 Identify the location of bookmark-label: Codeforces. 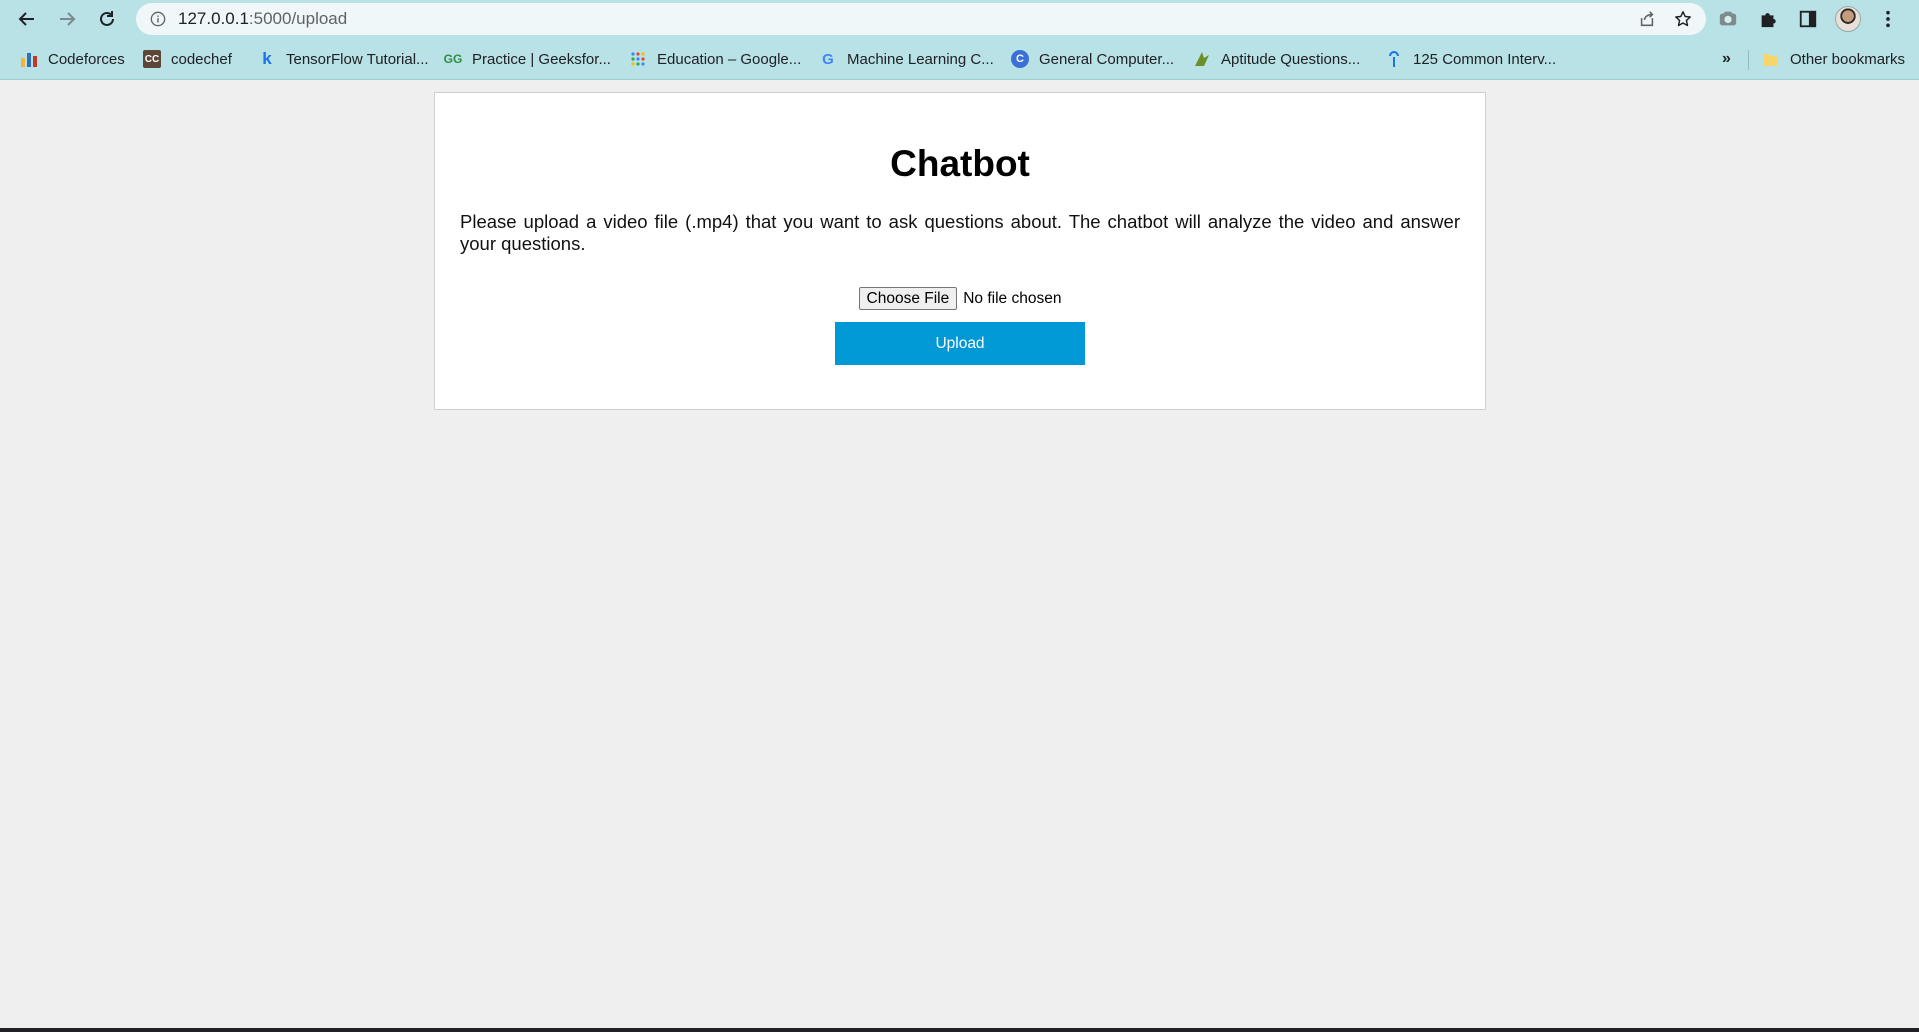
(86, 59).